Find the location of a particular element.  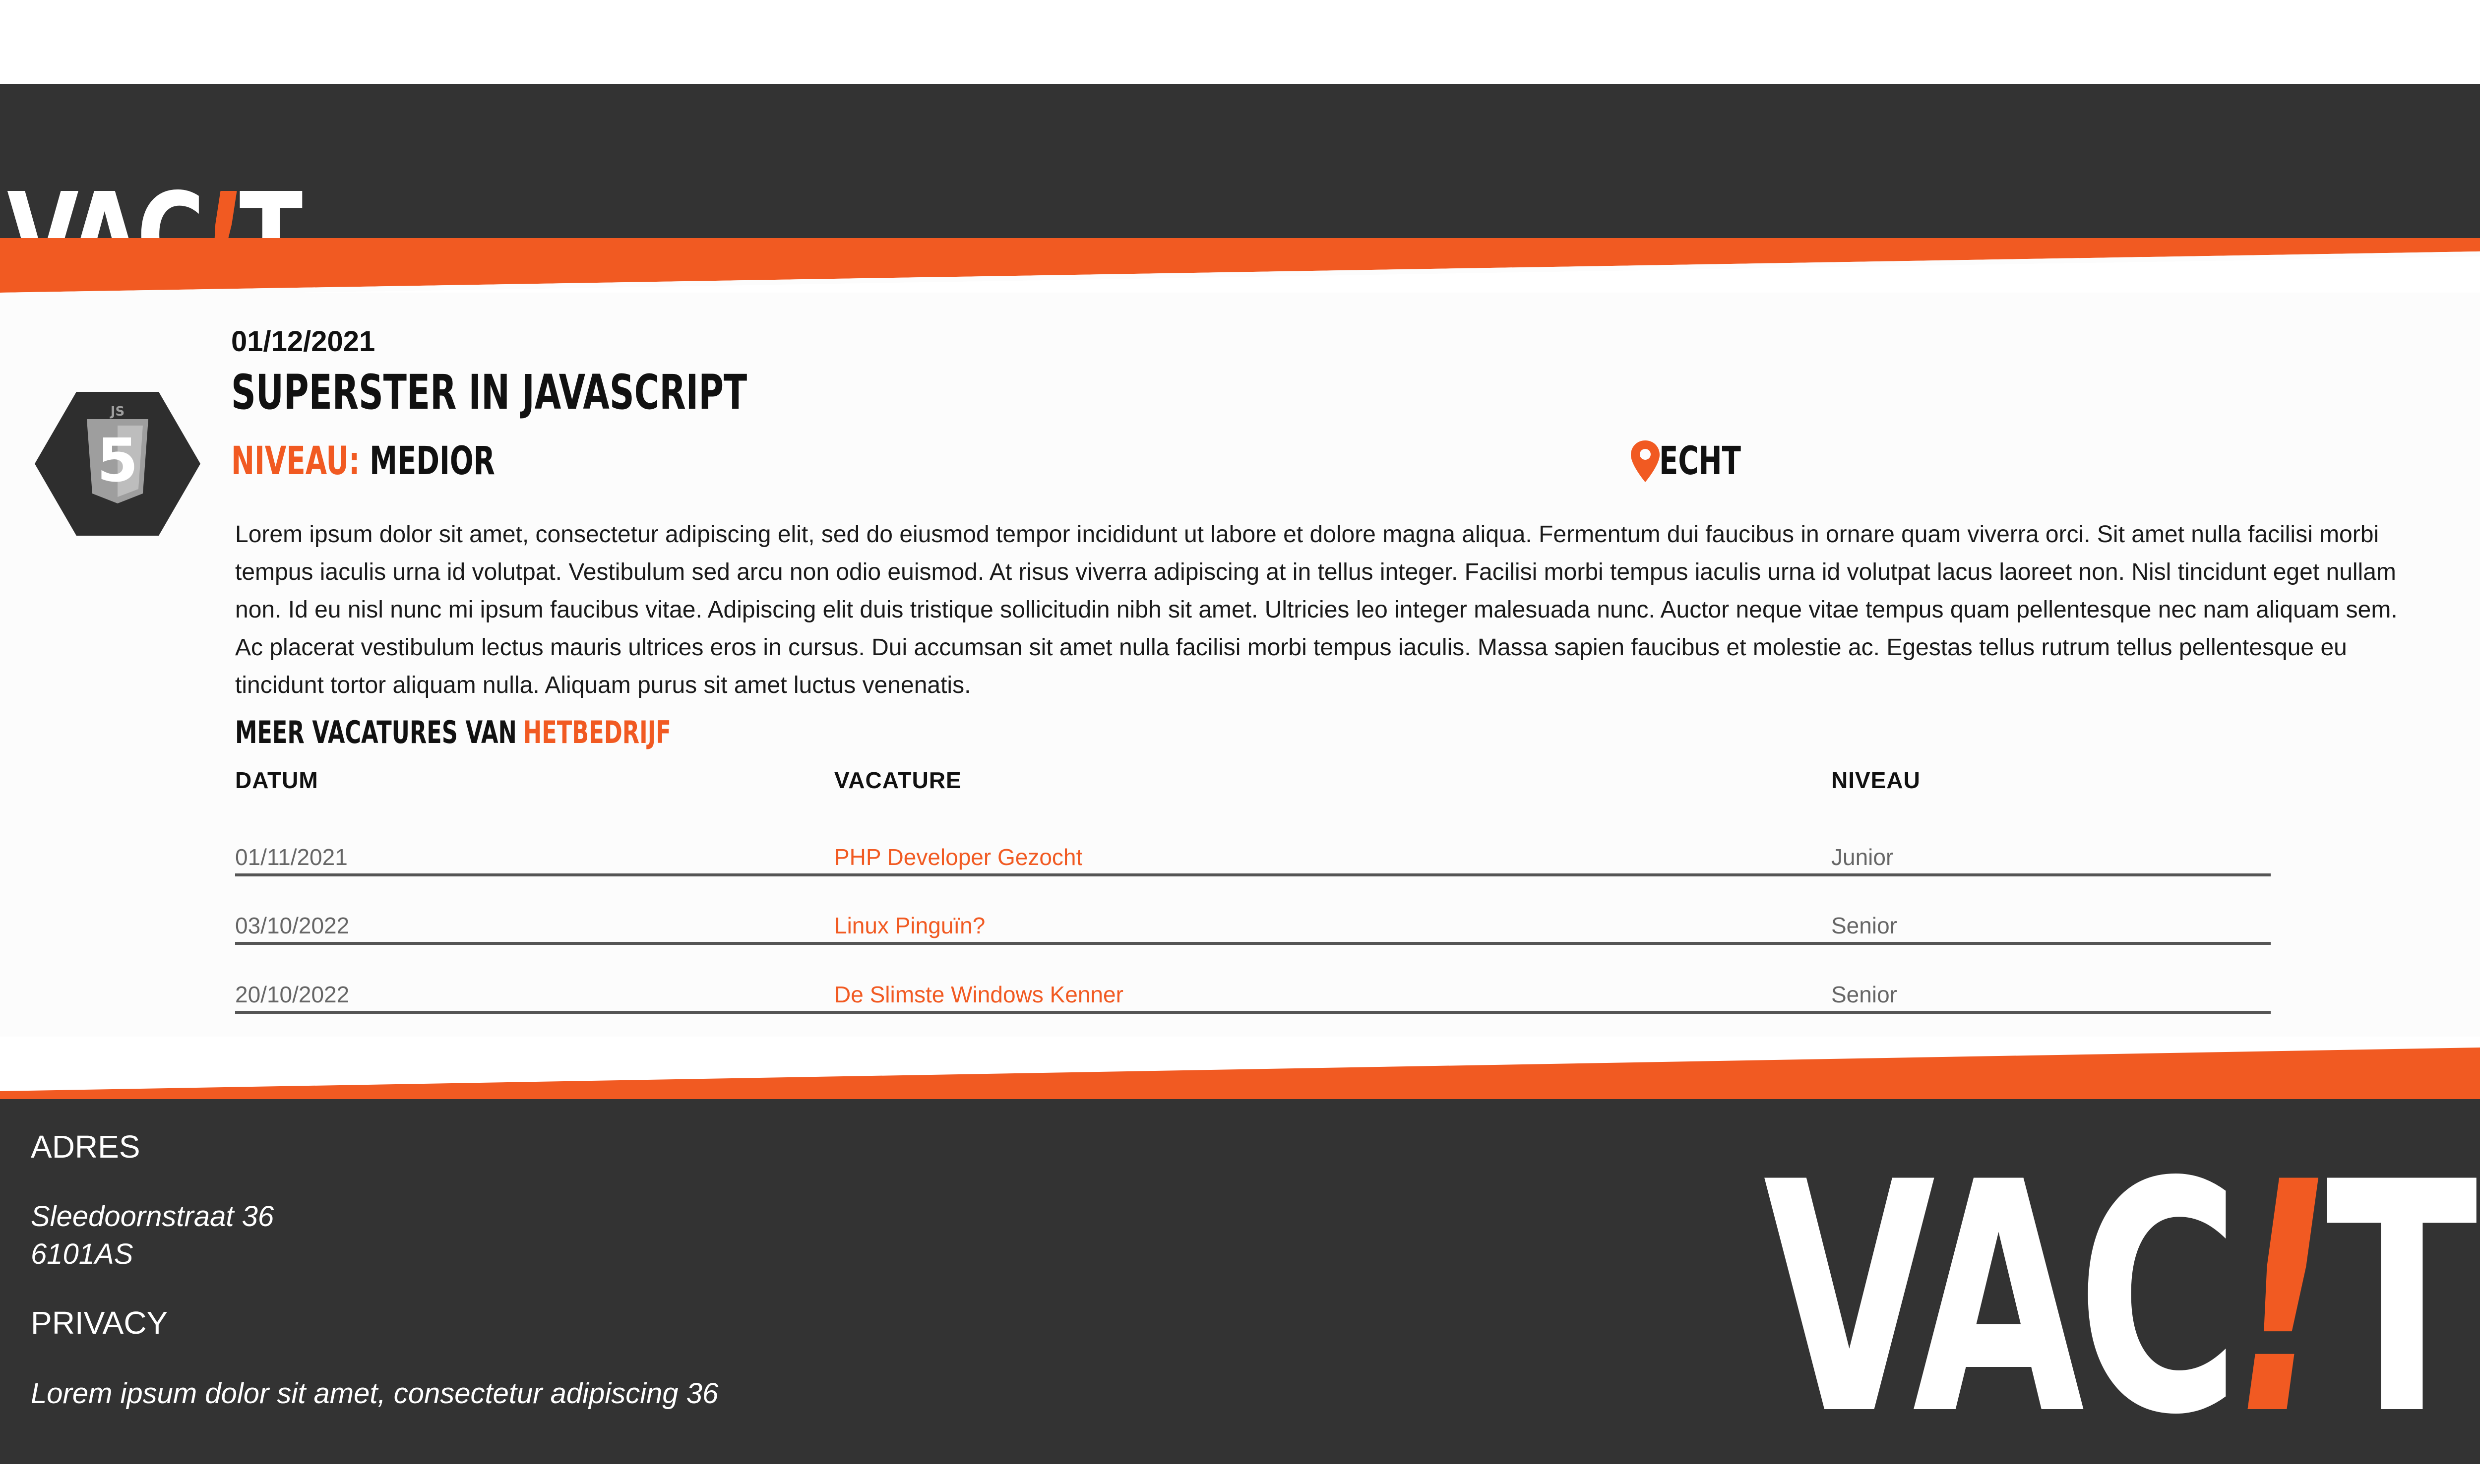

footer-orange-stripe is located at coordinates (1240, 1074).